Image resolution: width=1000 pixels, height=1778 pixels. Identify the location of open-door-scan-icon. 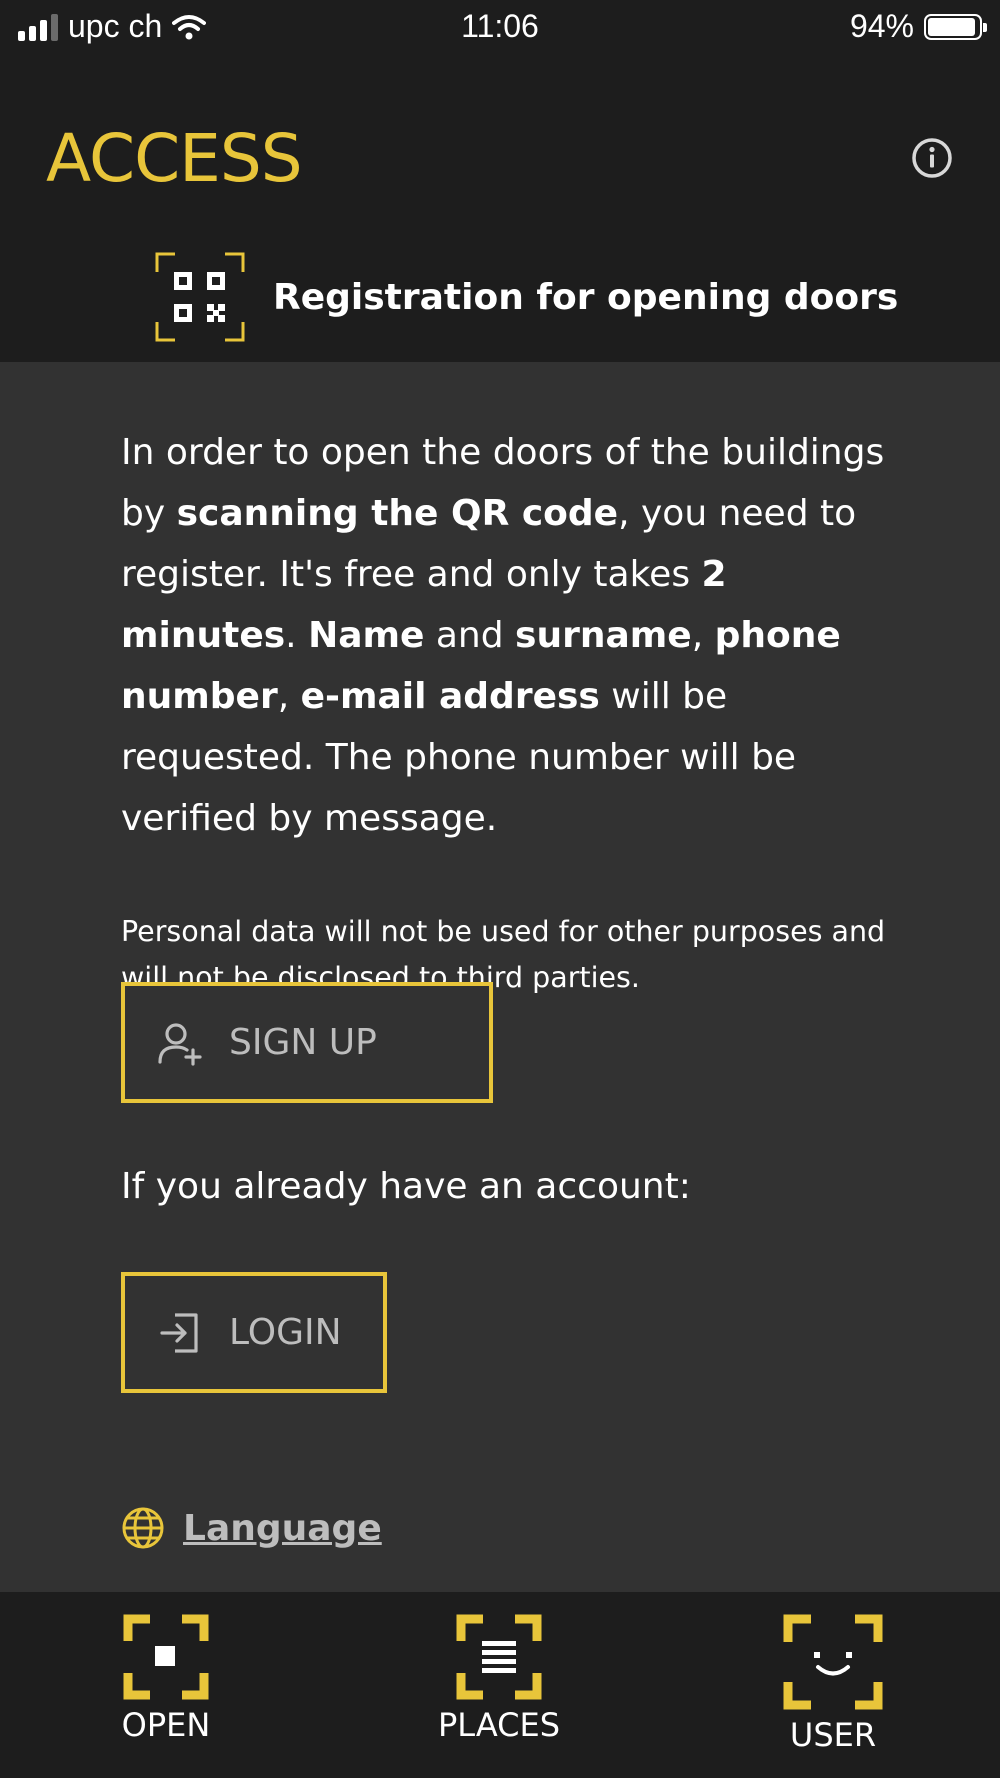
(166, 1657).